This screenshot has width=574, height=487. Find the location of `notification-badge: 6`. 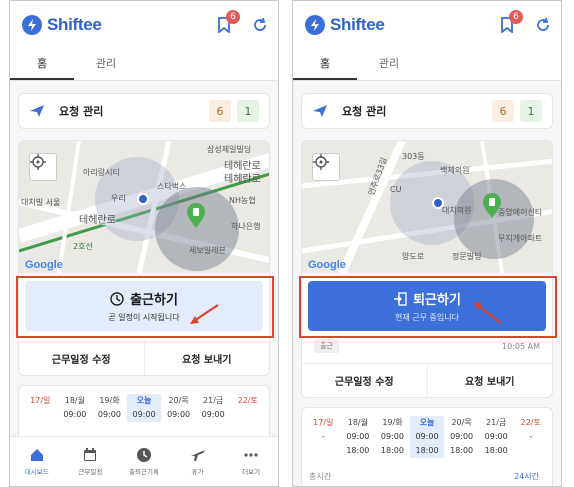

notification-badge: 6 is located at coordinates (233, 17).